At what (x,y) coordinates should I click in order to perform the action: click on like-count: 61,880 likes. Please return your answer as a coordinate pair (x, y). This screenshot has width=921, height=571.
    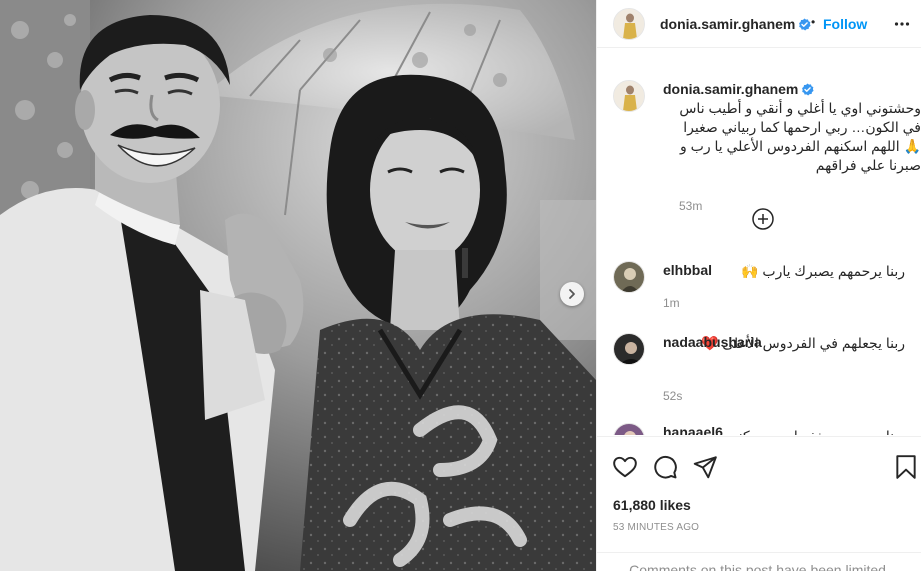
    Looking at the image, I should click on (652, 505).